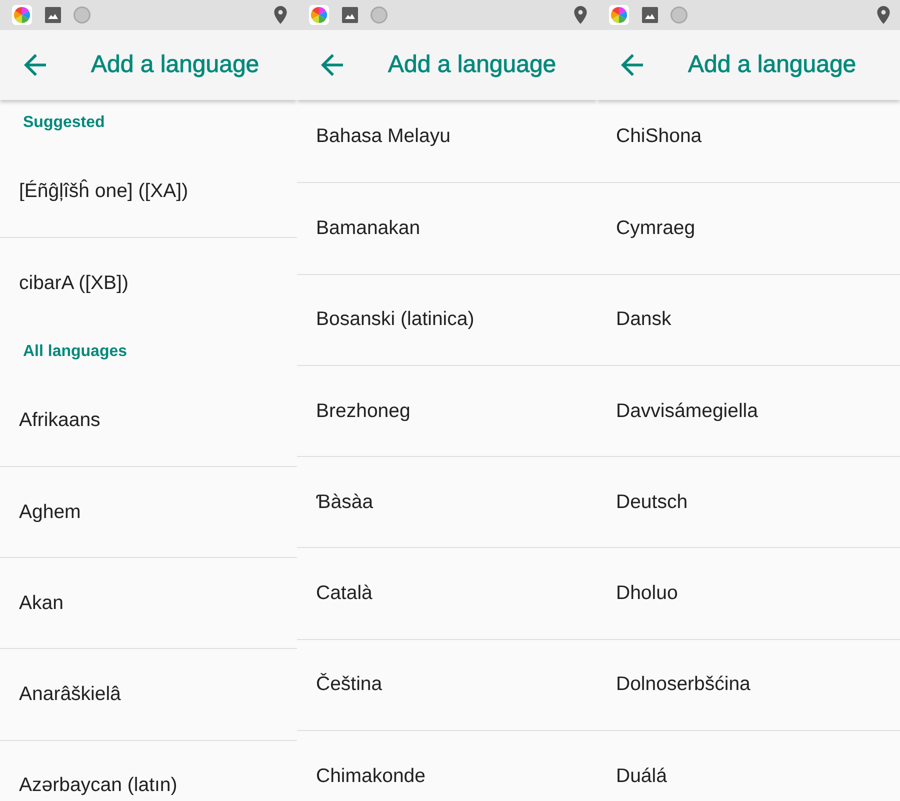 The height and width of the screenshot is (801, 900). I want to click on language-item: Ɓàsàa, so click(447, 502).